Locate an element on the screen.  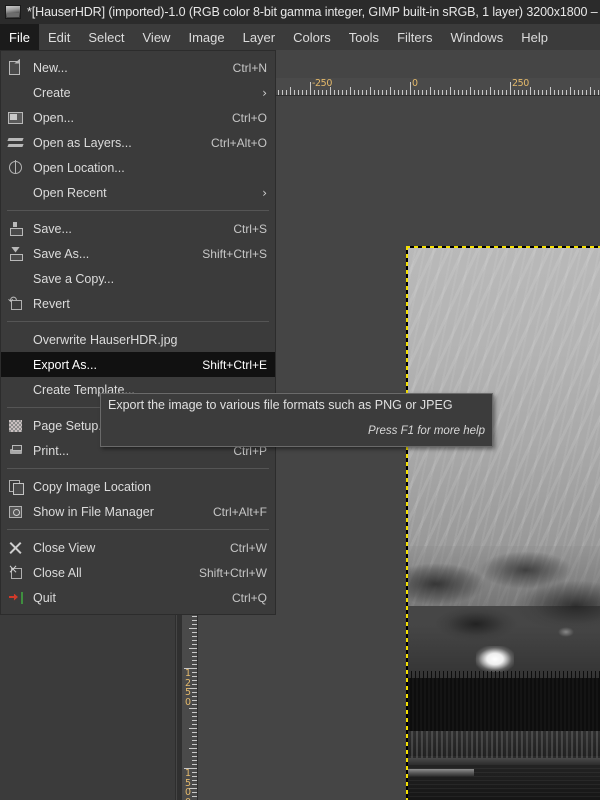
menubar-item-label: File is located at coordinates (19, 37).